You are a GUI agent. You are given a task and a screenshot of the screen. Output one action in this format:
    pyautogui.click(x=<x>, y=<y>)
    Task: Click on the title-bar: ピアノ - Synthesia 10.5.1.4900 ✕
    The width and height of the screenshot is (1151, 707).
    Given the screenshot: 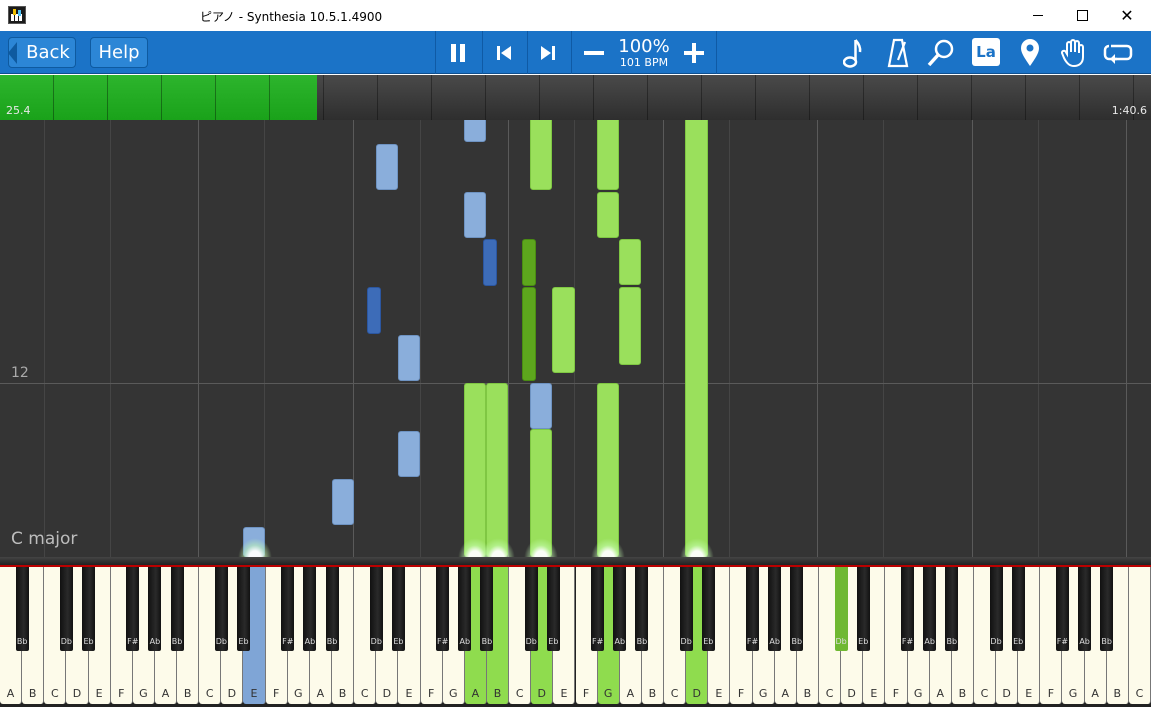 What is the action you would take?
    pyautogui.click(x=575, y=15)
    